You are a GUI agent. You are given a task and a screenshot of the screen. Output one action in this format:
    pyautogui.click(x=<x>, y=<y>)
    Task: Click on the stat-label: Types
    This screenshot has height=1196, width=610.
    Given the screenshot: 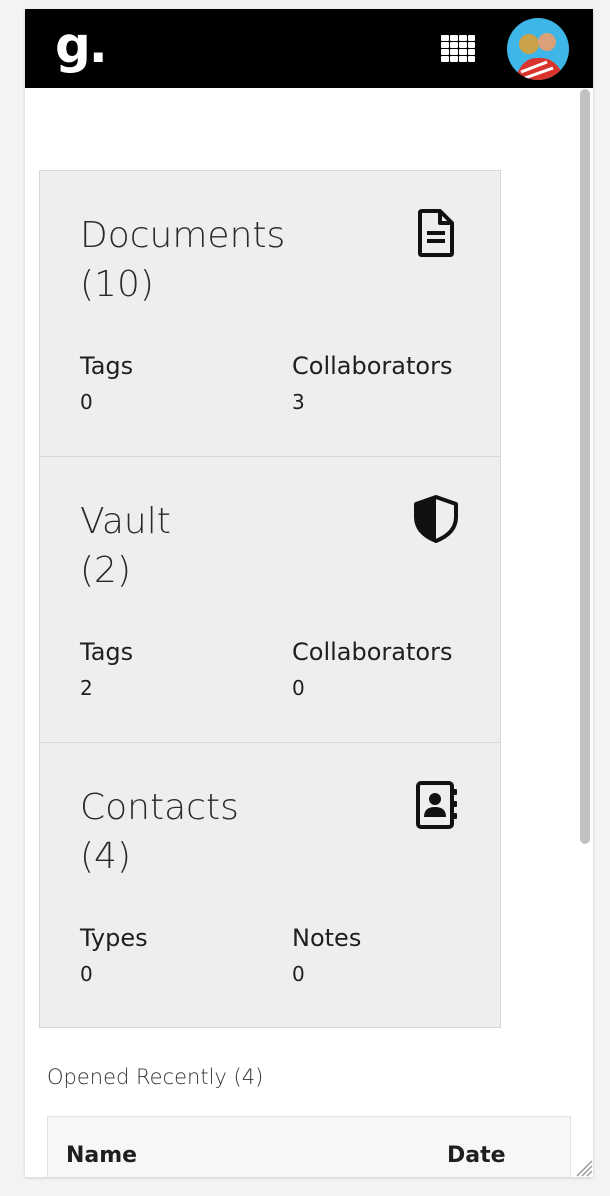 What is the action you would take?
    pyautogui.click(x=114, y=938)
    